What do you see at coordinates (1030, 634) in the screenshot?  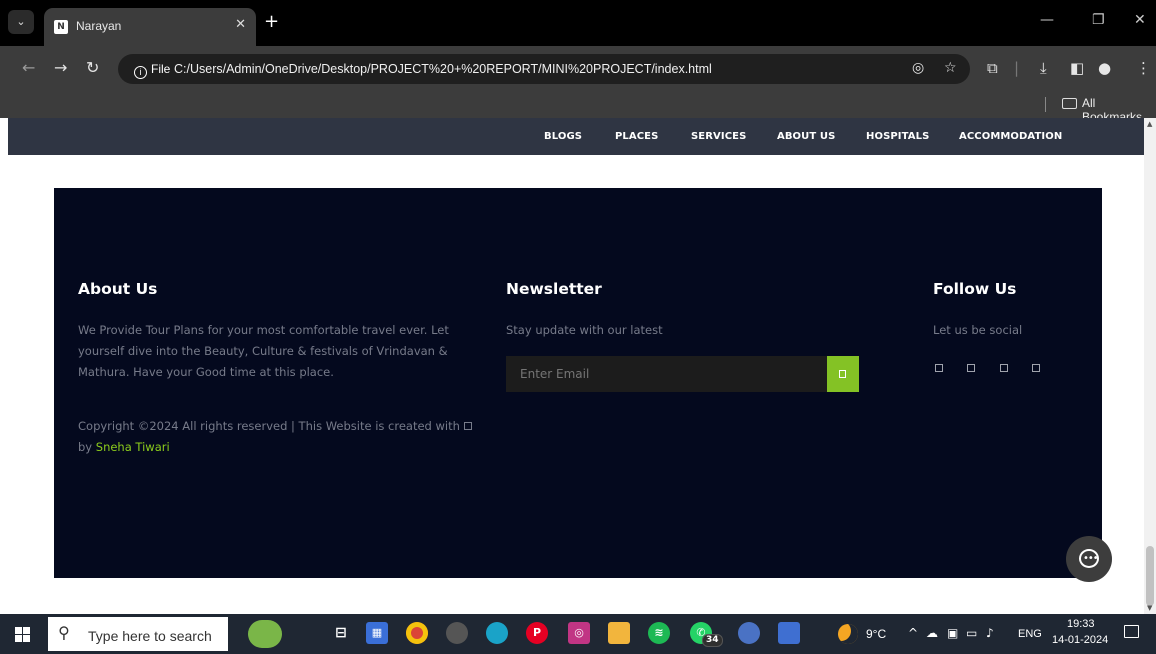 I see `language-indicator: ENG` at bounding box center [1030, 634].